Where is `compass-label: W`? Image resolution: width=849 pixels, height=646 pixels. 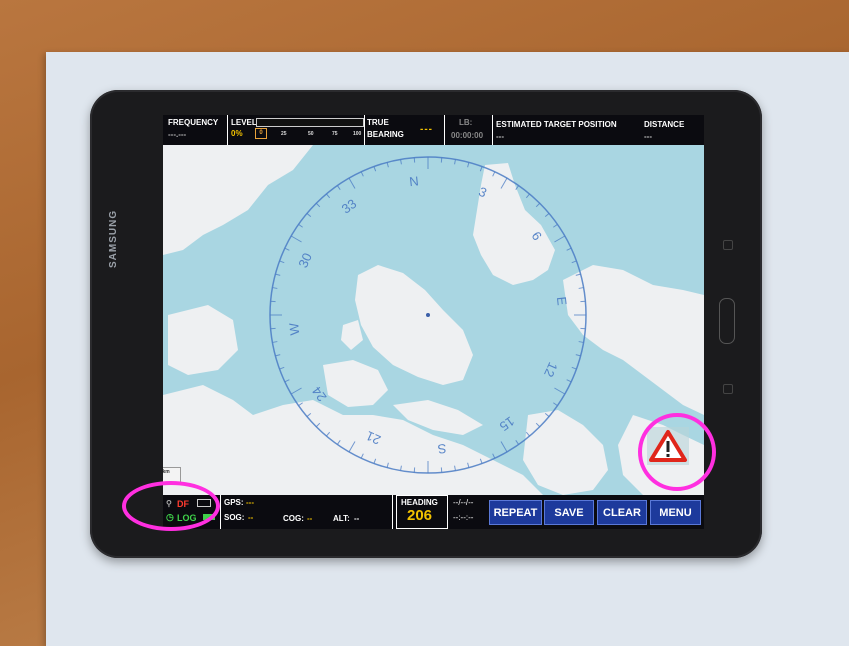
compass-label: W is located at coordinates (294, 328).